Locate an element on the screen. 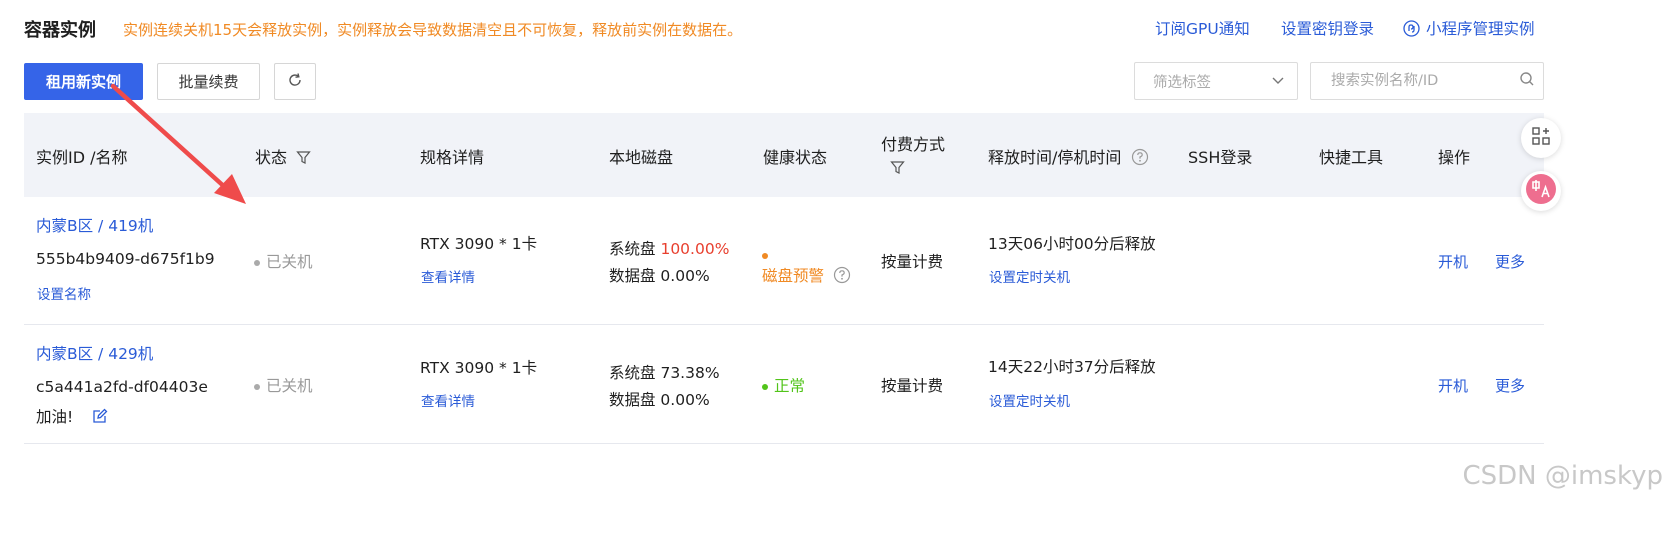  col-tools: 快捷工具 is located at coordinates (1351, 157).